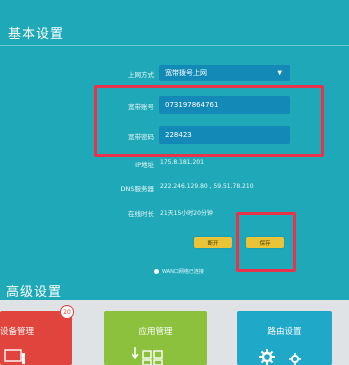 Image resolution: width=349 pixels, height=365 pixels. I want to click on tile-router-settings-label: 路由设置, so click(284, 332).